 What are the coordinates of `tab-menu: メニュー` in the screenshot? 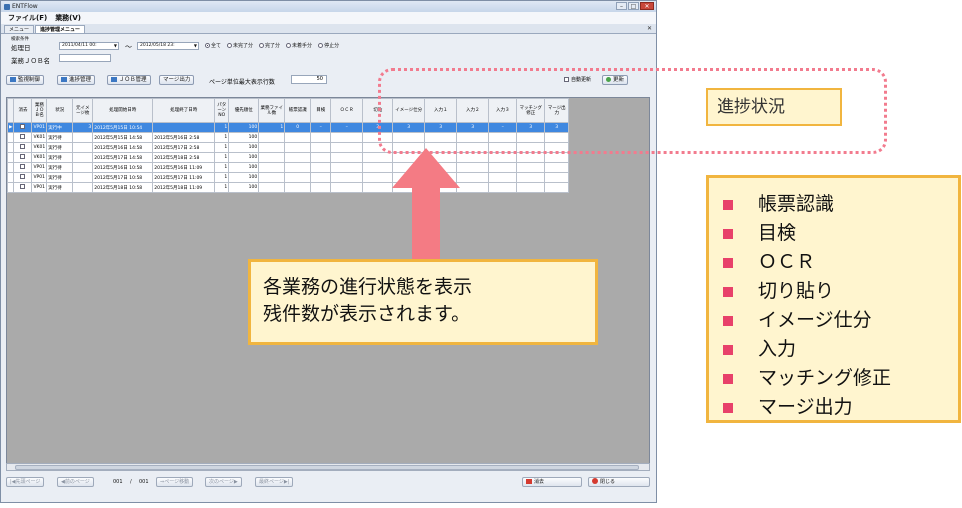 It's located at (19, 29).